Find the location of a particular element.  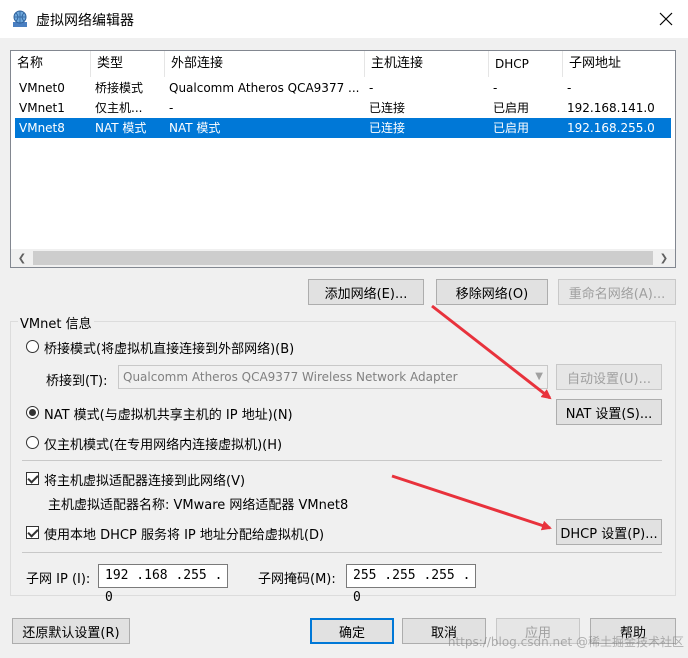

cell-name: VMnet8 is located at coordinates (42, 128).